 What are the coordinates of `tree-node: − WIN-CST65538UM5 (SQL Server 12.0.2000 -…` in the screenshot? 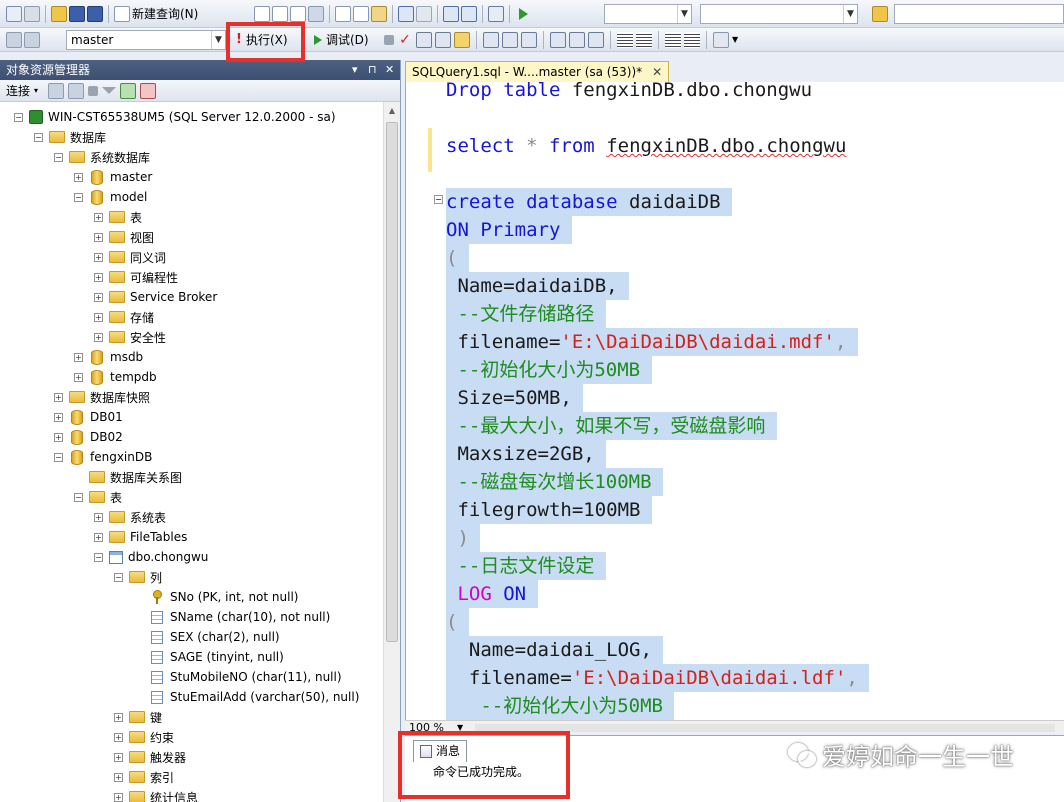 It's located at (175, 117).